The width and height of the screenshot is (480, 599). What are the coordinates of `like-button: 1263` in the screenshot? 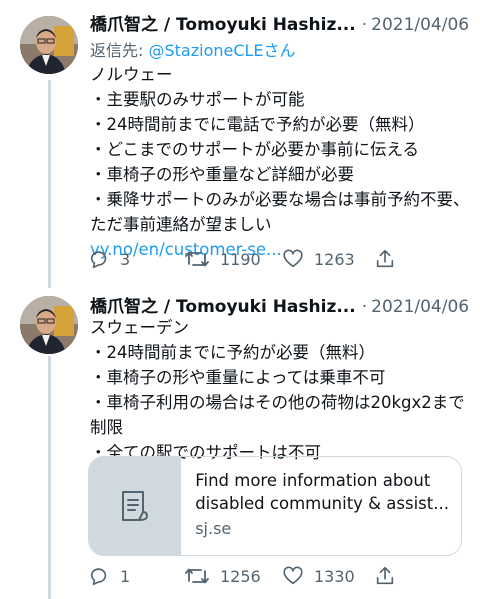 It's located at (318, 259).